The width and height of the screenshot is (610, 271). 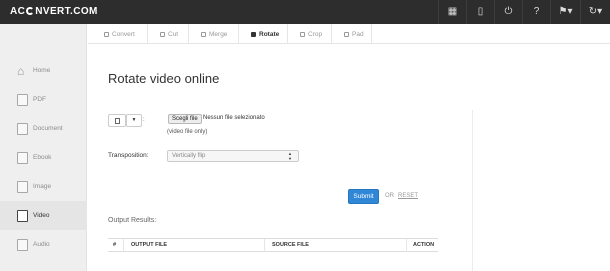 What do you see at coordinates (128, 155) in the screenshot?
I see `transposition-label: Transposition:` at bounding box center [128, 155].